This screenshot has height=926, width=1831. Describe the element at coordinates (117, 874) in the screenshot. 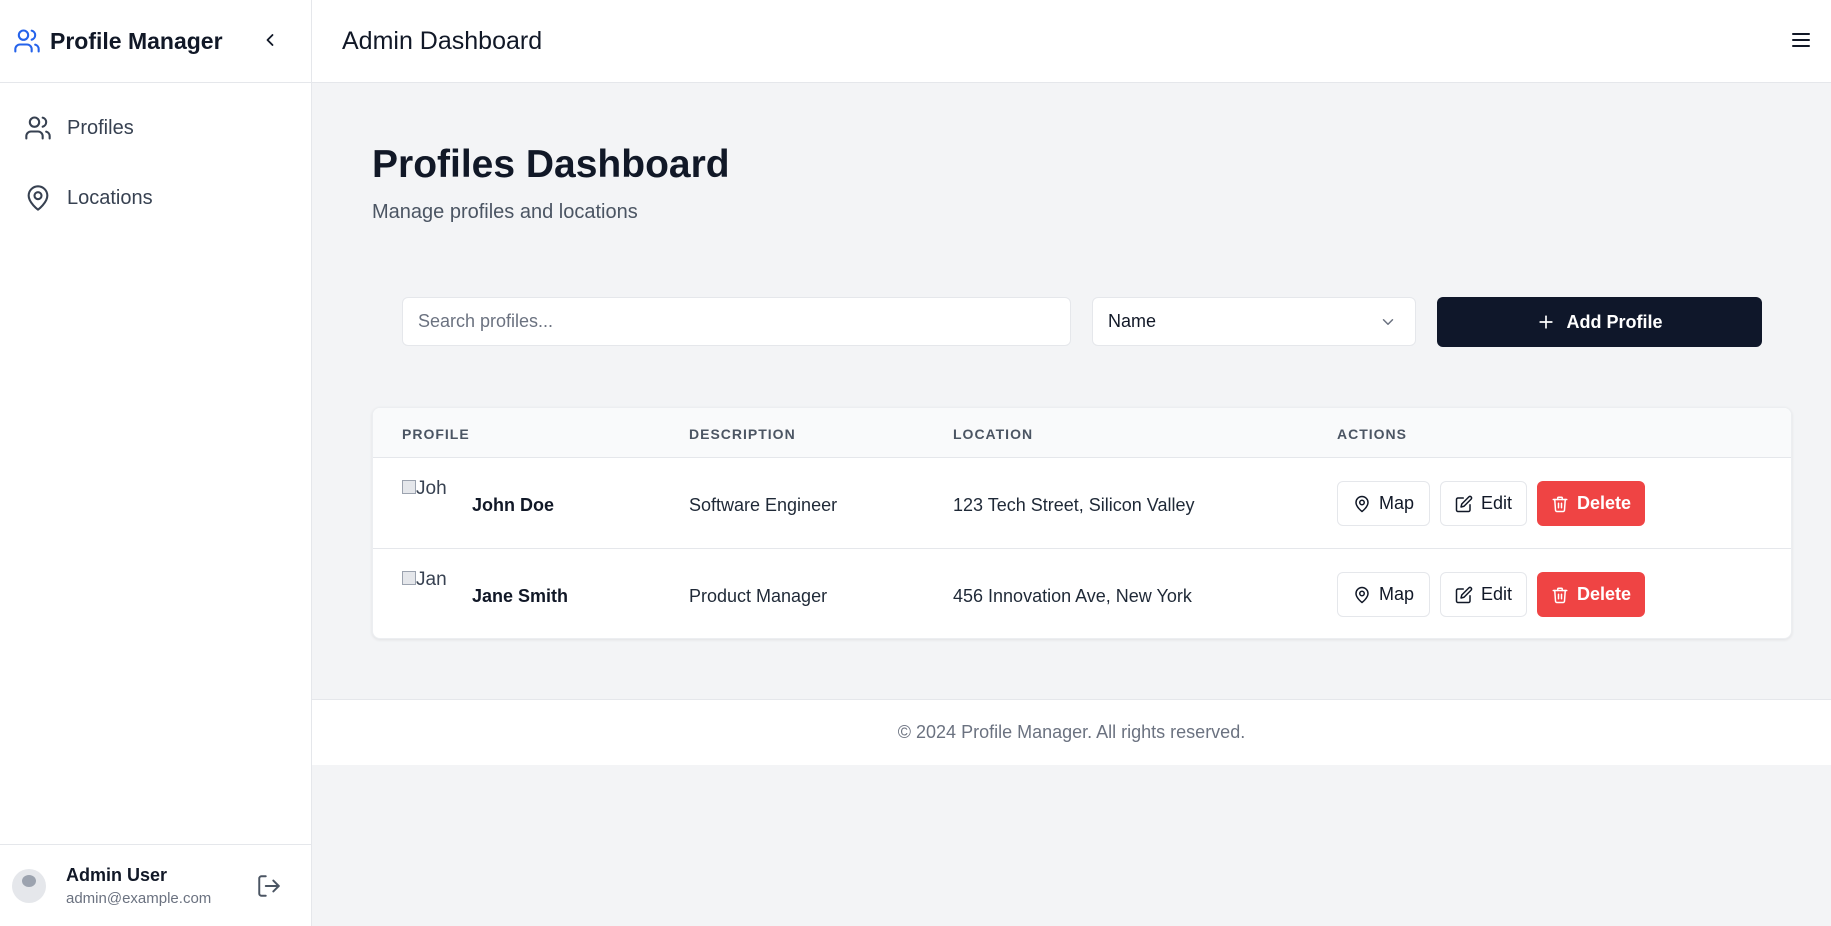

I see `user-name: Admin User` at that location.